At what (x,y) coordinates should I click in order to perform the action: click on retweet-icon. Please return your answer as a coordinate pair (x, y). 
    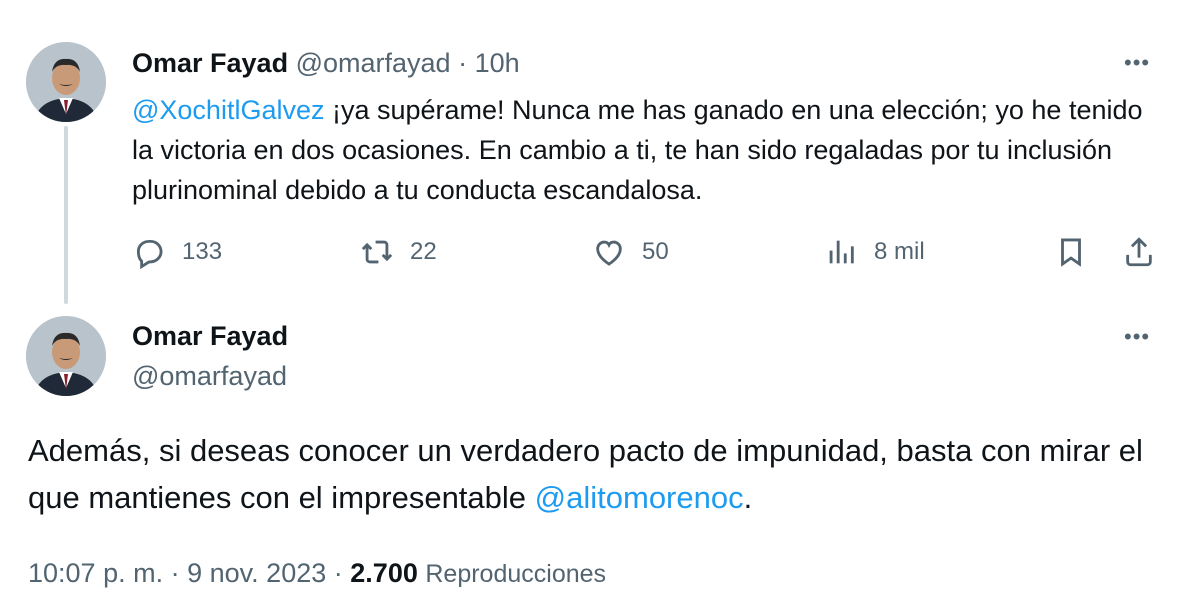
    Looking at the image, I should click on (377, 252).